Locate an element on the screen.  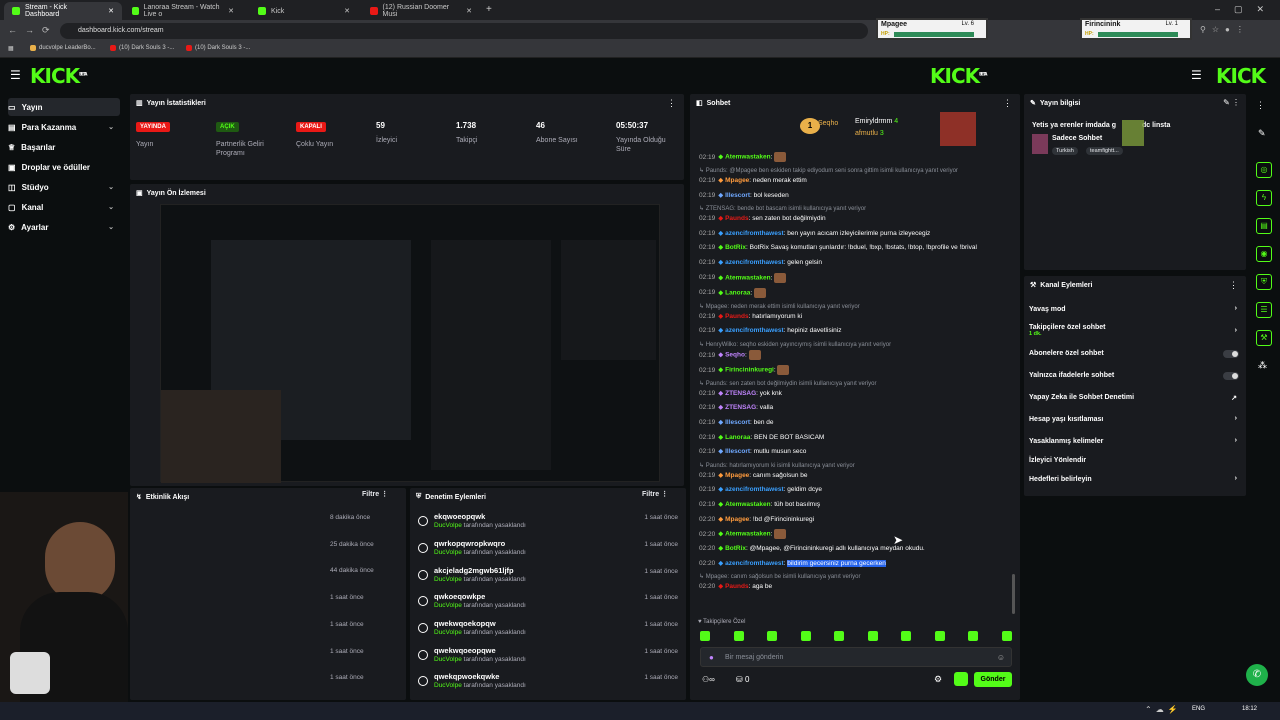
chat-message: 02:19 ◆ Illescort: mutlu musun seco is located at coordinates (752, 451).